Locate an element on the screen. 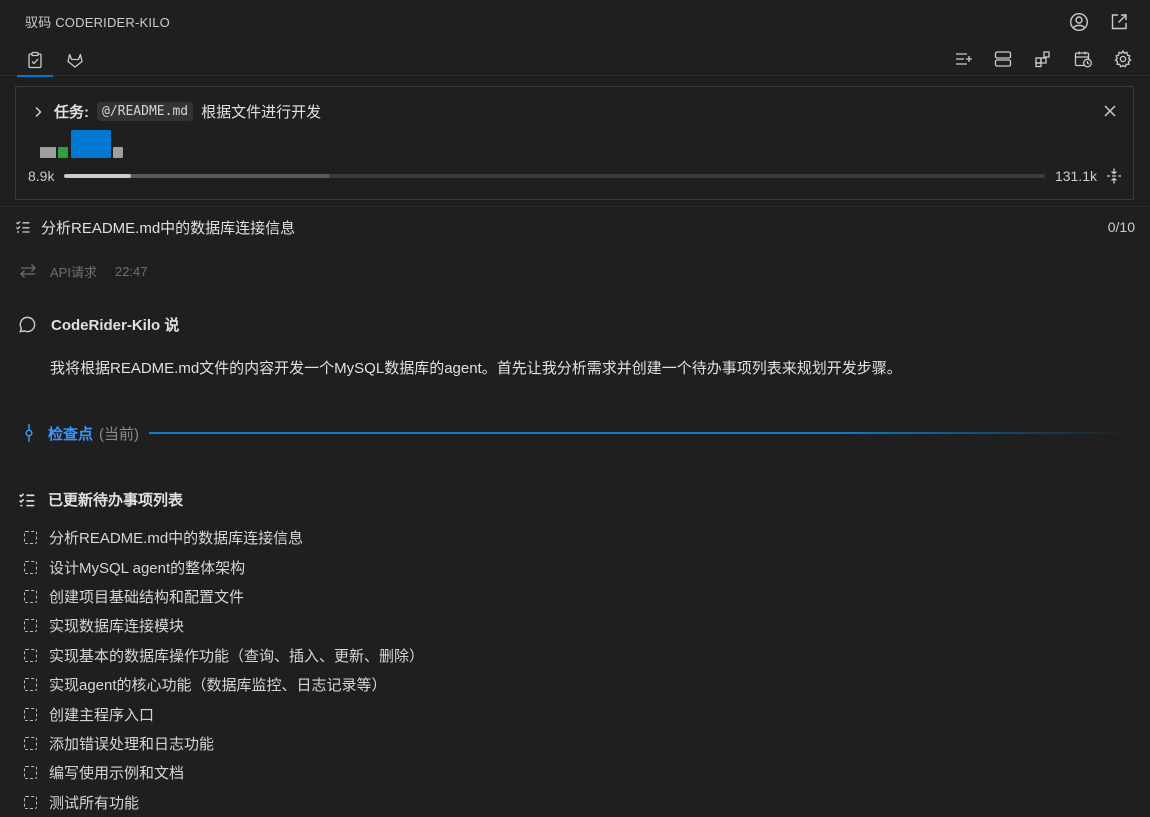 The image size is (1150, 817). chevron-right-icon is located at coordinates (38, 112).